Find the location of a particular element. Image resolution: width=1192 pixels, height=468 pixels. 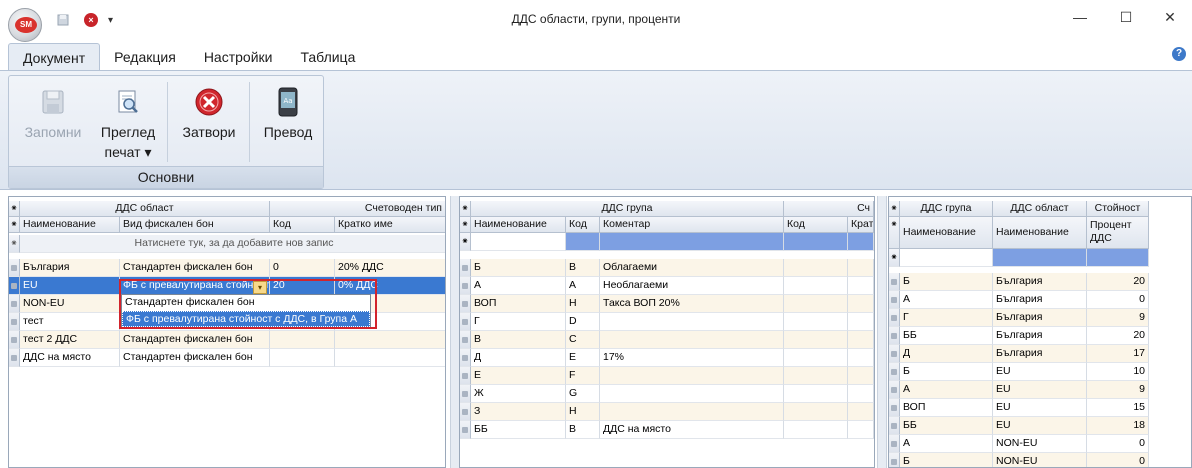

table-cell: H is located at coordinates (583, 304).